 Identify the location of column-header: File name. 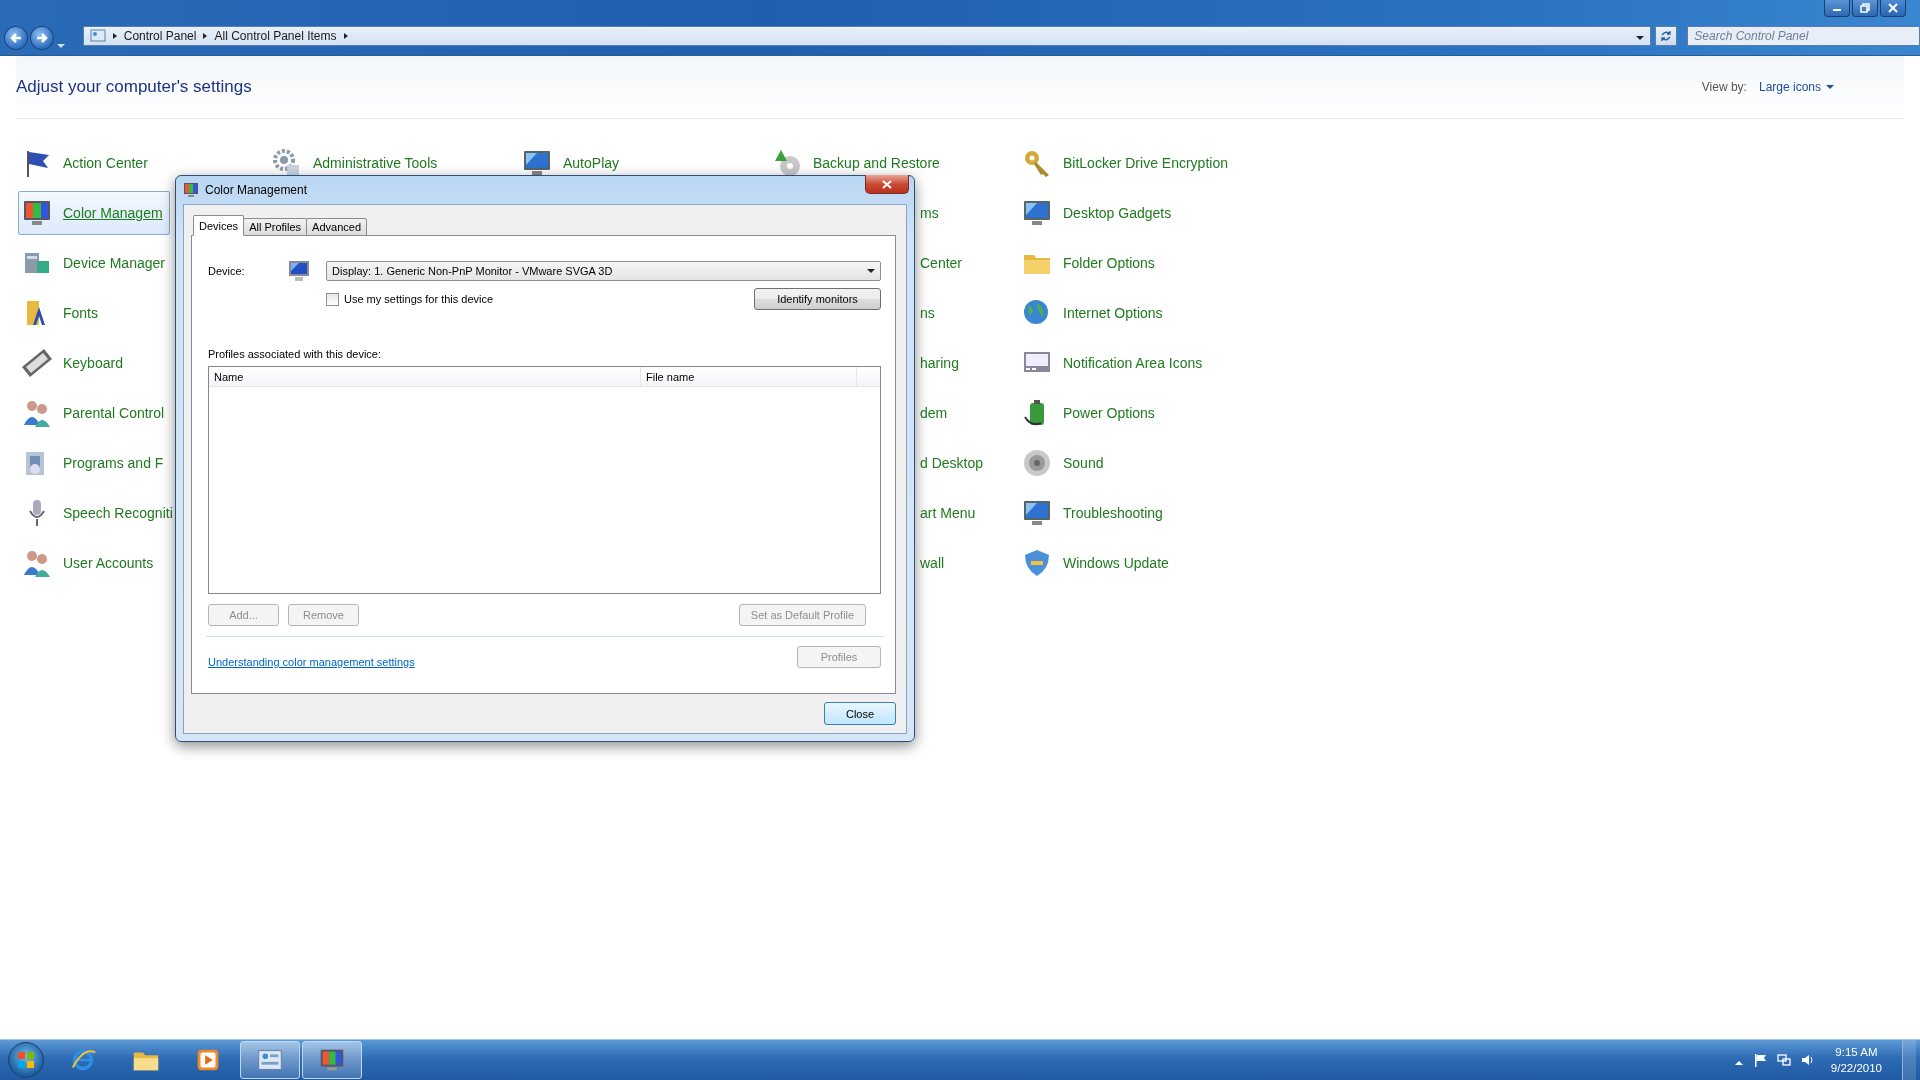
(749, 376).